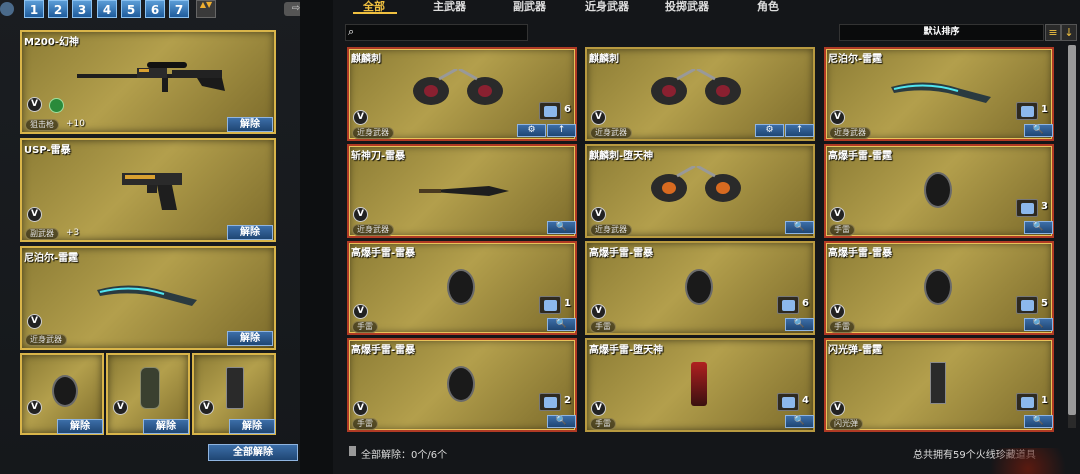 The width and height of the screenshot is (1080, 474). I want to click on inventory-item: 高爆手雷-雷暴 V 手雷 1 🔍, so click(462, 288).